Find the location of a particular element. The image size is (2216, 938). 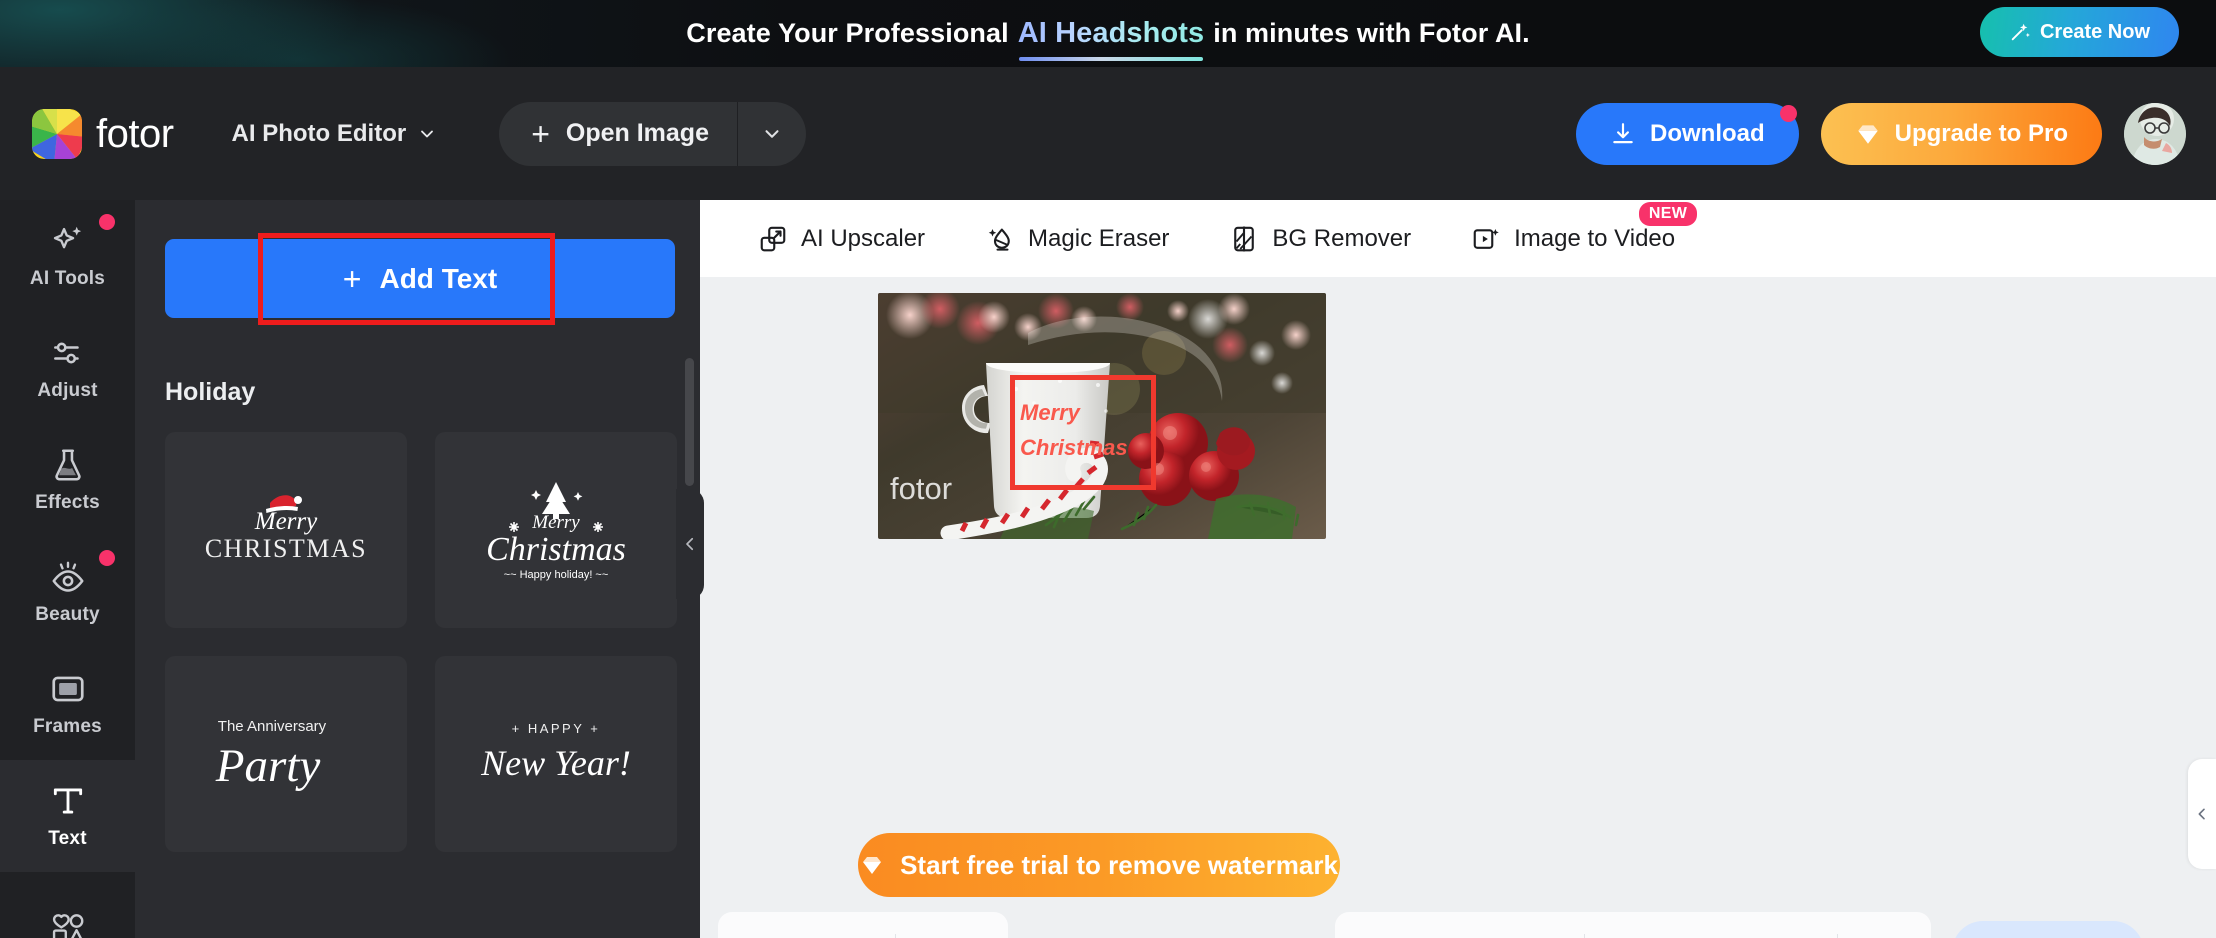

template-card-happy-new-year: + HAPPY + New Year! is located at coordinates (556, 754).